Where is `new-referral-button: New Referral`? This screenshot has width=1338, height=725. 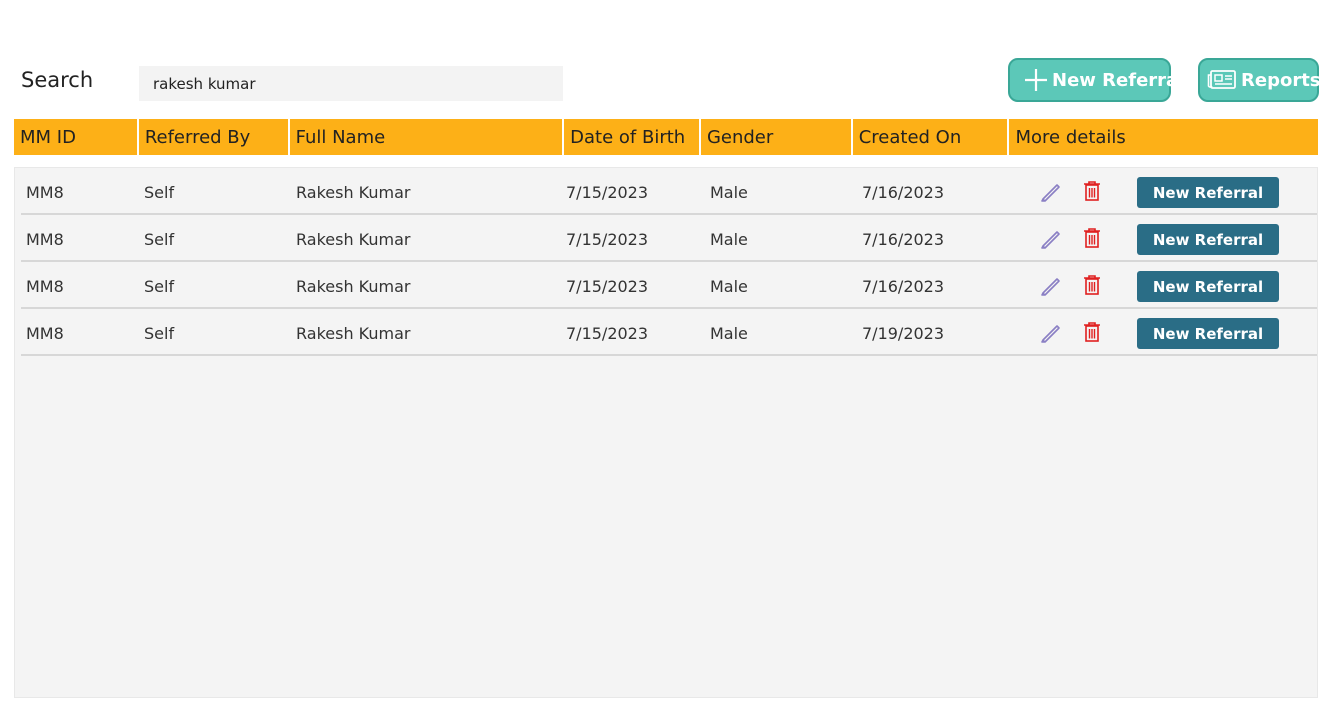 new-referral-button: New Referral is located at coordinates (1096, 80).